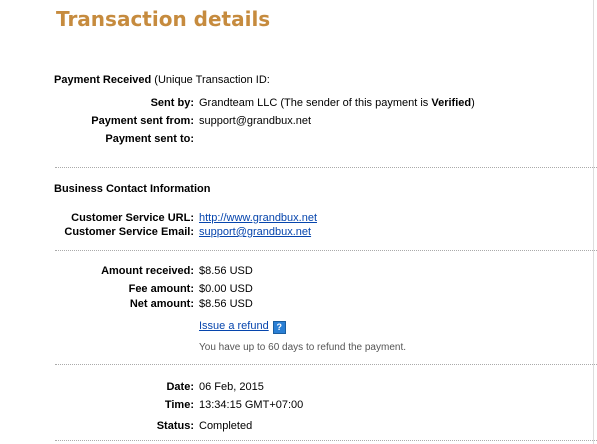 The width and height of the screenshot is (597, 444). What do you see at coordinates (161, 304) in the screenshot?
I see `net-amount-label: Net amount:` at bounding box center [161, 304].